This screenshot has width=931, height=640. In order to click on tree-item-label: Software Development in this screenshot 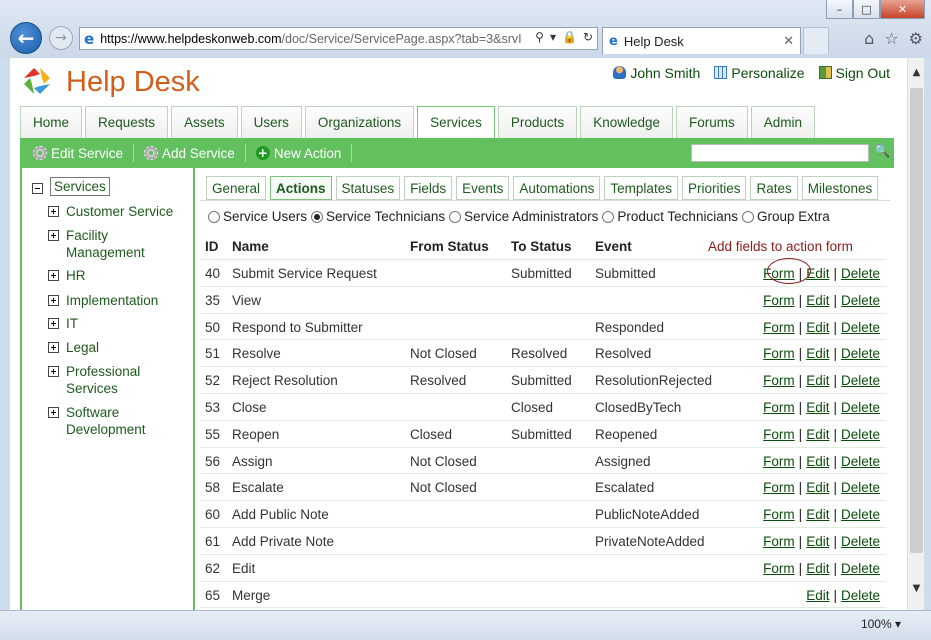, I will do `click(111, 421)`.